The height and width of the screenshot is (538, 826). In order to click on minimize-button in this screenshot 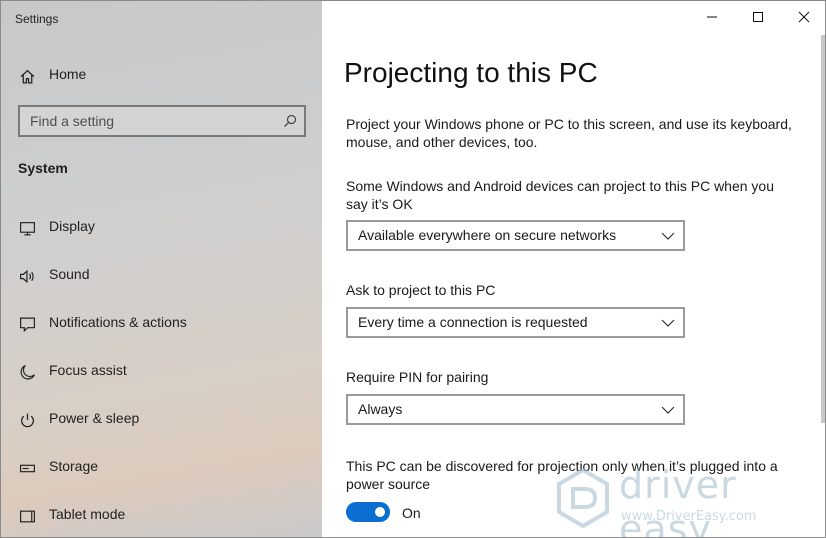, I will do `click(712, 17)`.